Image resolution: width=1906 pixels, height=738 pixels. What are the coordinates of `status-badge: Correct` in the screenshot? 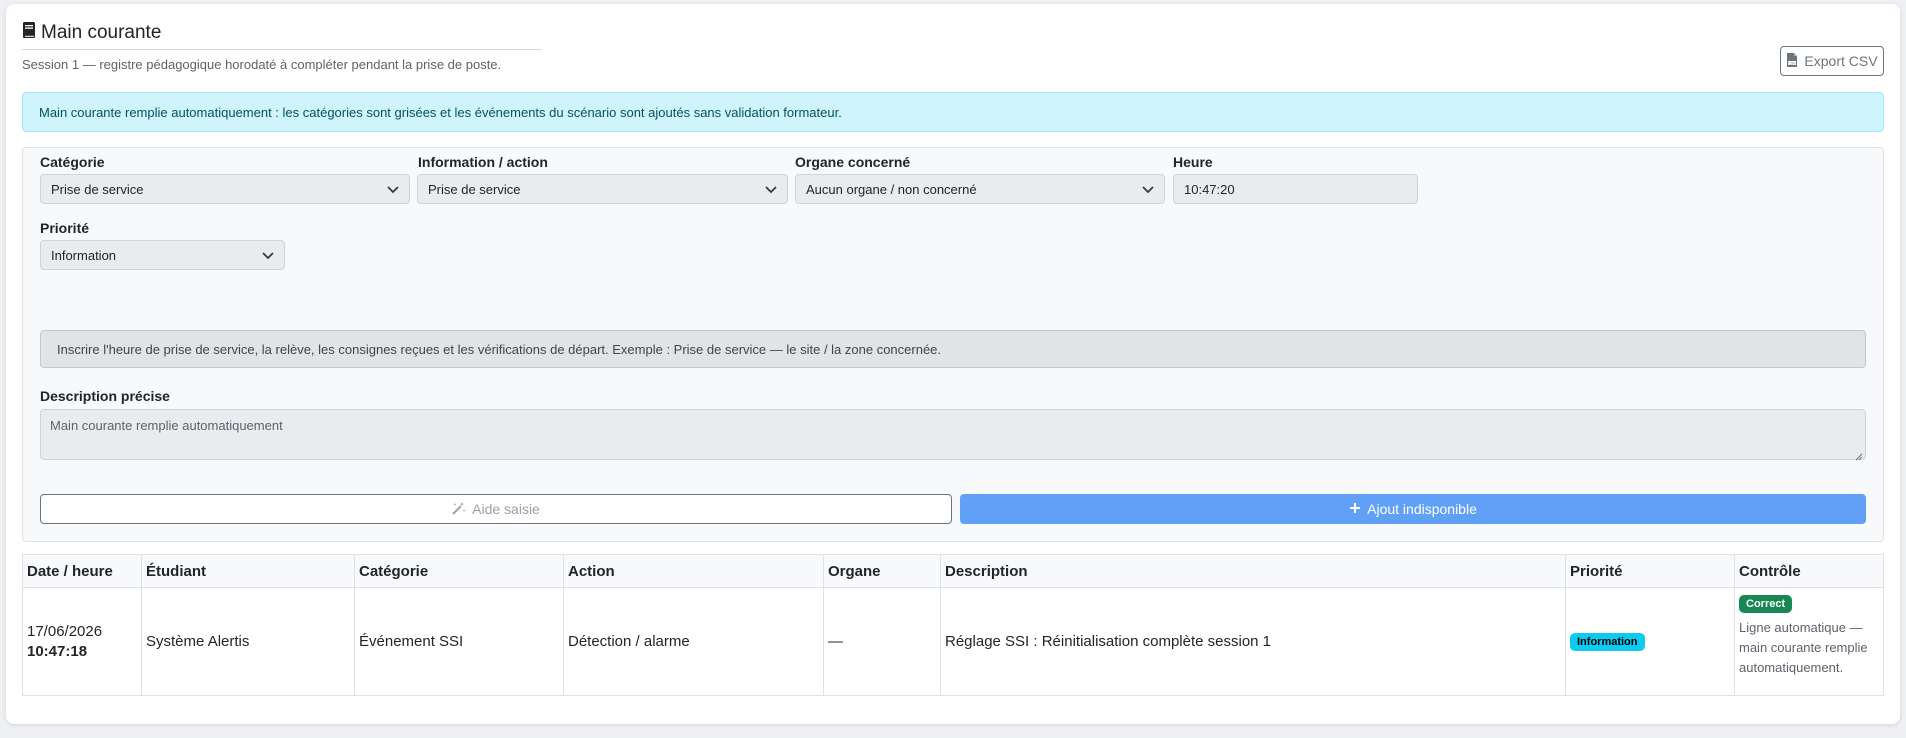 It's located at (1766, 604).